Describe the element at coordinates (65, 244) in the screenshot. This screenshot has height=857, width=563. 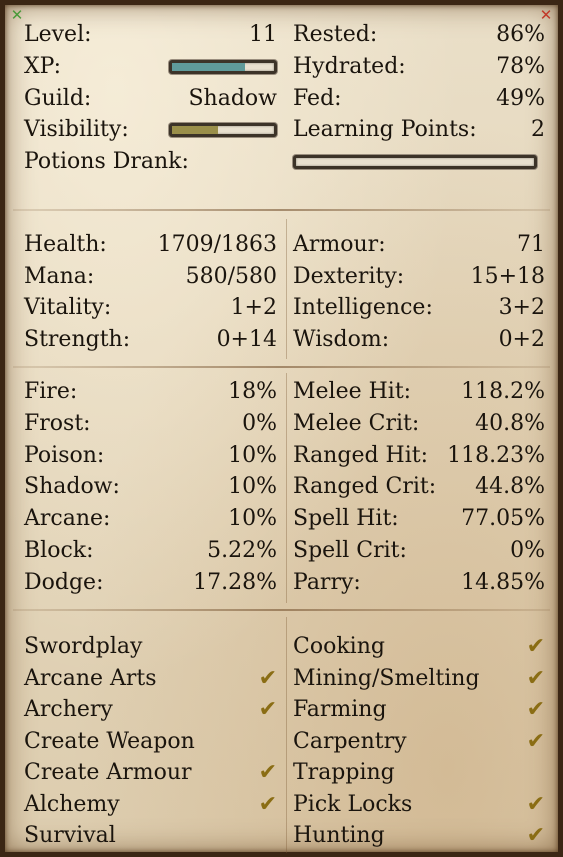
I see `health-label: Health:` at that location.